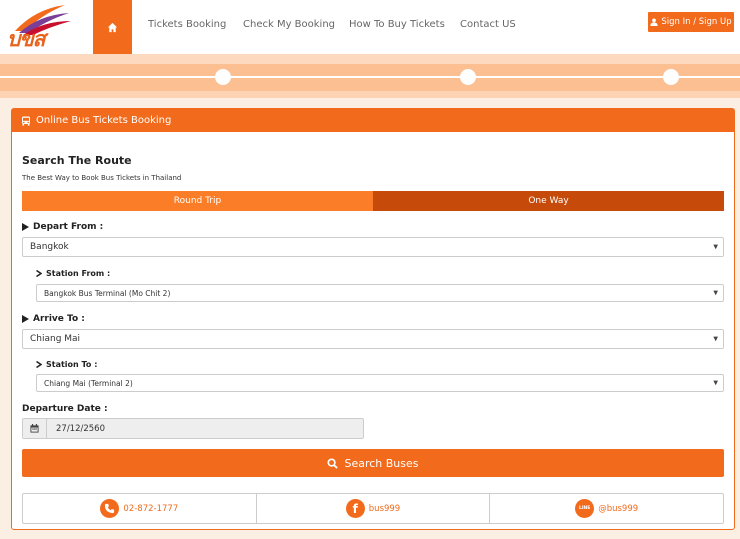  I want to click on search-icon, so click(333, 463).